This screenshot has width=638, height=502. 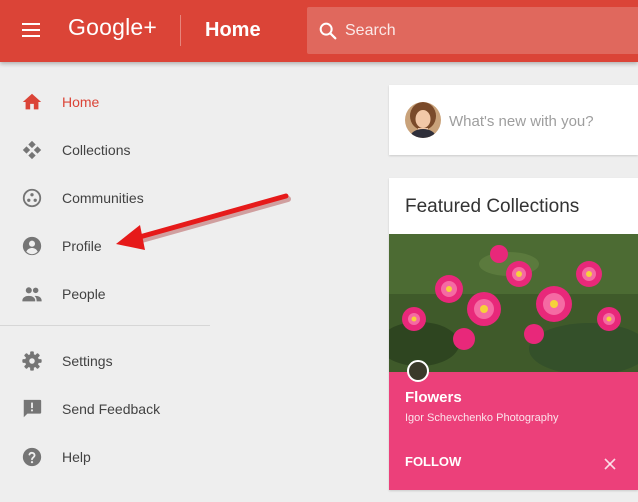 What do you see at coordinates (82, 246) in the screenshot?
I see `sidebar-item-label: Profile` at bounding box center [82, 246].